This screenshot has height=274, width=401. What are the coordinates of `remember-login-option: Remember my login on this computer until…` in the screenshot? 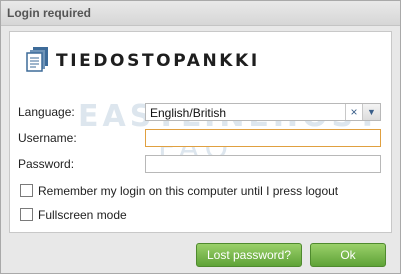 It's located at (179, 191).